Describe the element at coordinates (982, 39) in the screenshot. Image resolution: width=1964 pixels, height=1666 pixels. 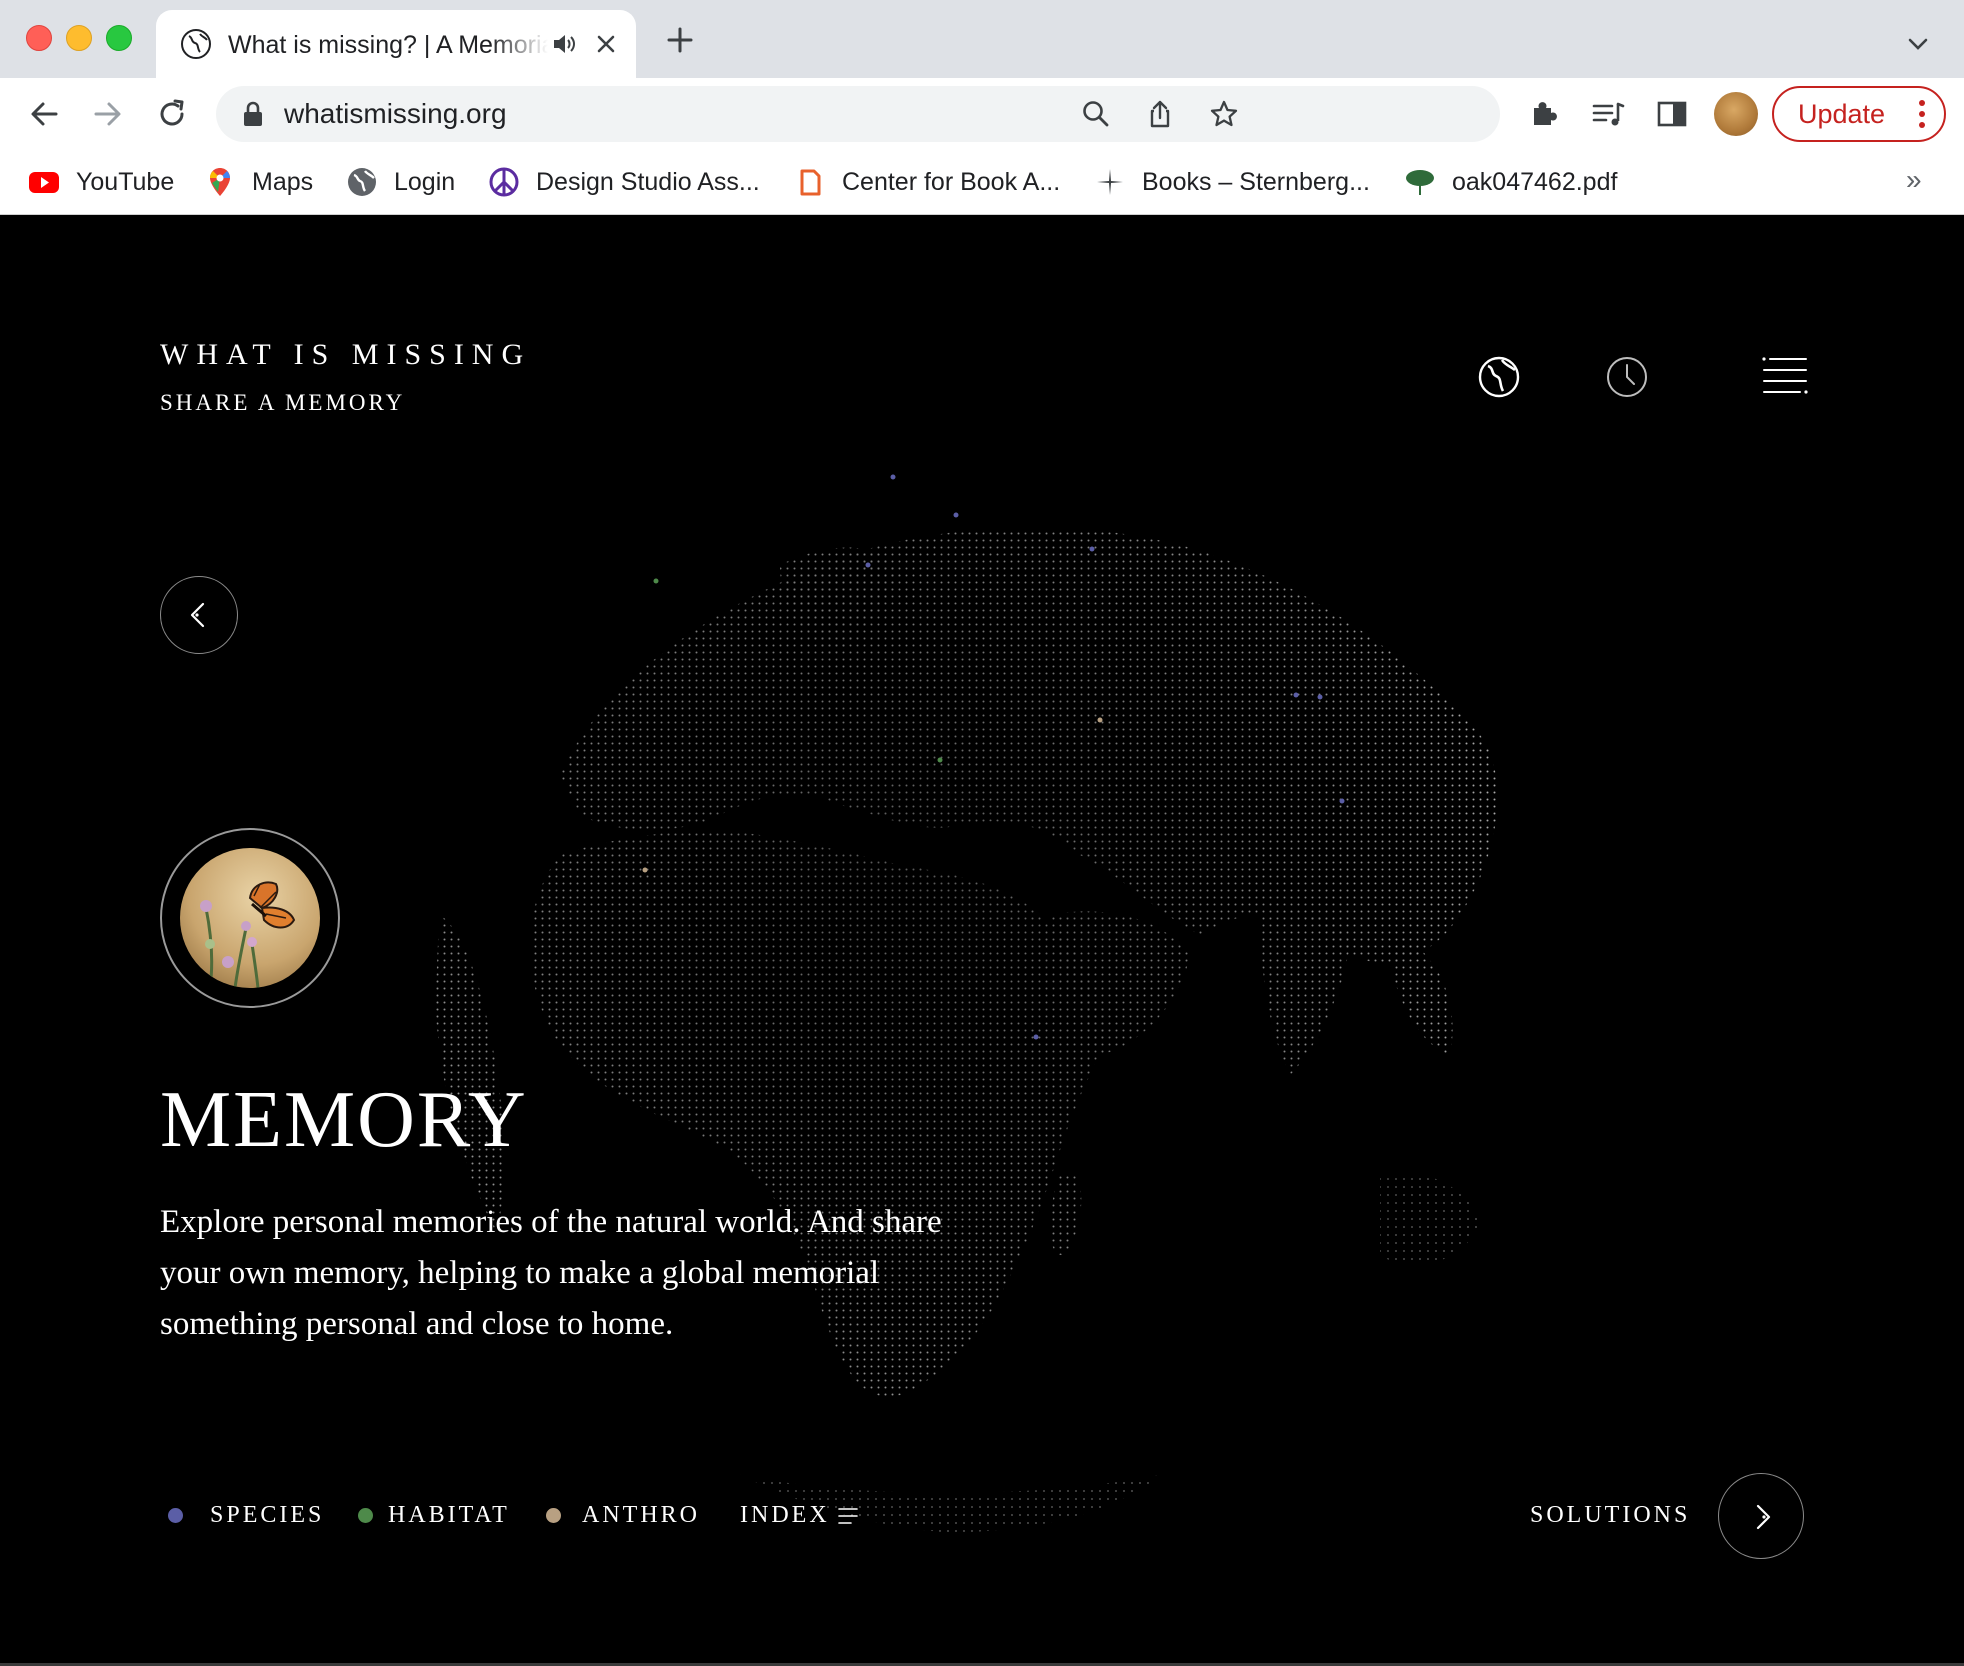
I see `tab-strip: What is missing? | A Memorial` at that location.